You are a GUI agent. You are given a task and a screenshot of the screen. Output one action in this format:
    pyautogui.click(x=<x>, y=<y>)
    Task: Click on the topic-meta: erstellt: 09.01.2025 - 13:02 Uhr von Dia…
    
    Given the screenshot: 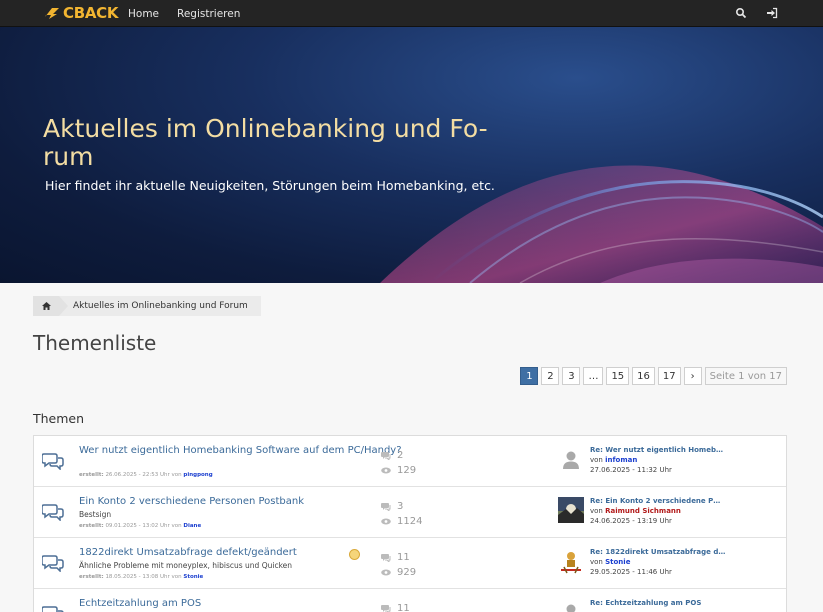 What is the action you would take?
    pyautogui.click(x=140, y=526)
    